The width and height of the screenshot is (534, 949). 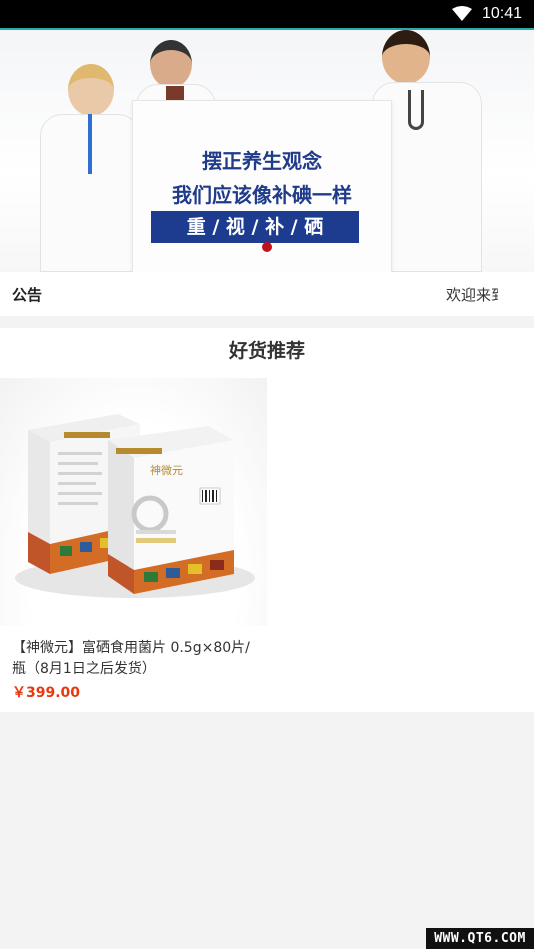 I want to click on notice-bar: 公告 欢迎来到, so click(x=267, y=294).